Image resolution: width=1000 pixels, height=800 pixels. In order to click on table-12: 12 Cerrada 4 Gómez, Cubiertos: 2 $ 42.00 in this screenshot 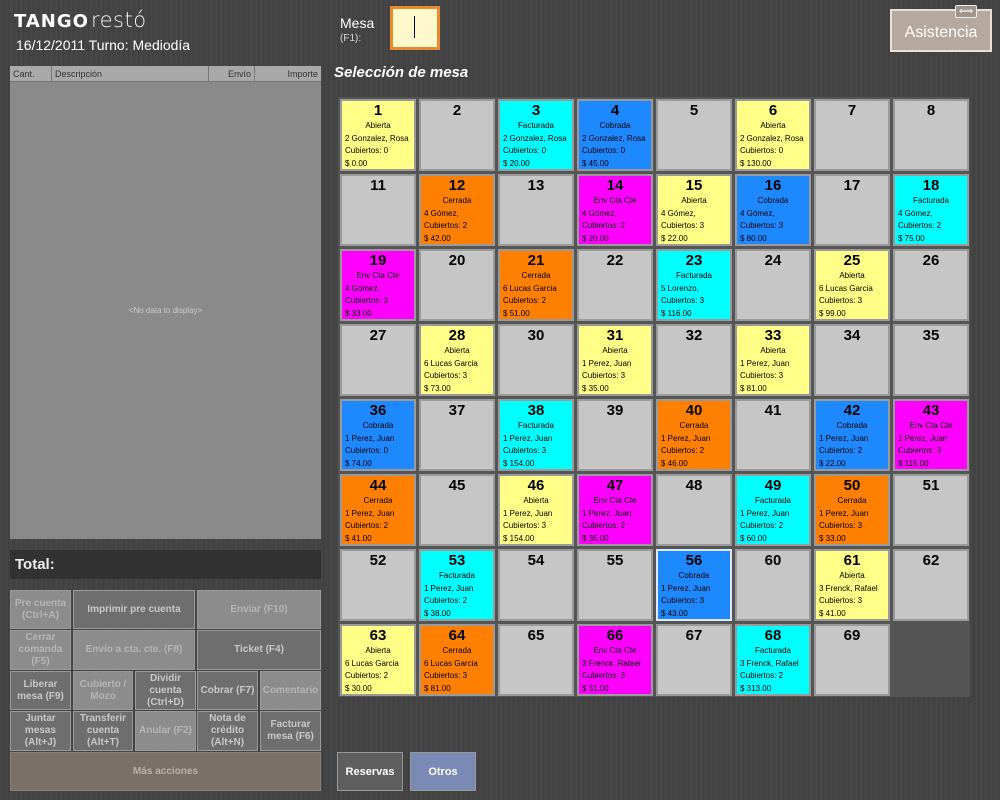, I will do `click(457, 210)`.